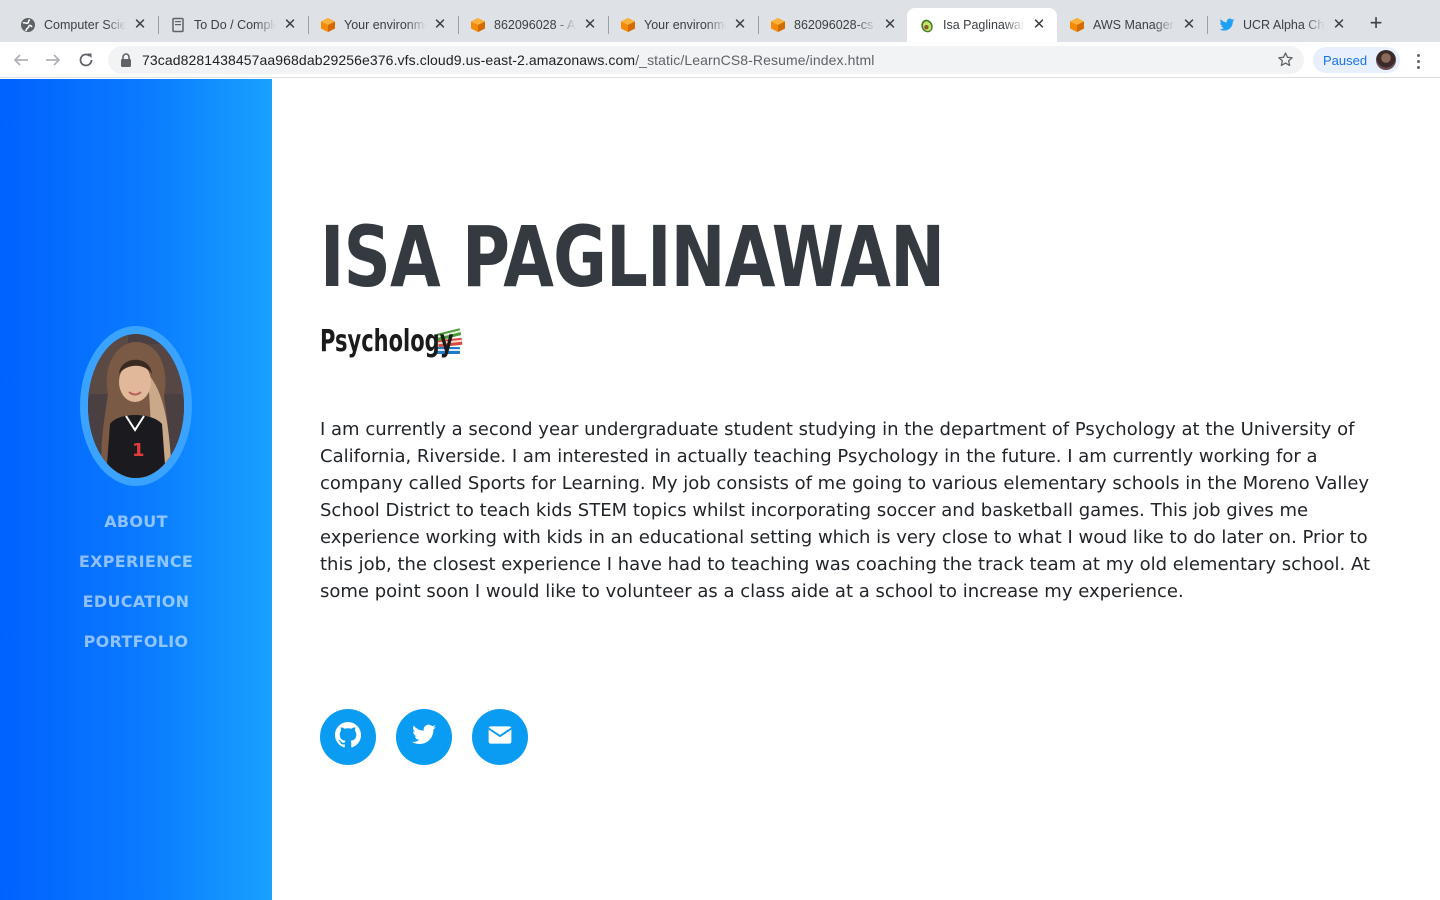 The image size is (1440, 900). What do you see at coordinates (86, 60) in the screenshot?
I see `reload-icon` at bounding box center [86, 60].